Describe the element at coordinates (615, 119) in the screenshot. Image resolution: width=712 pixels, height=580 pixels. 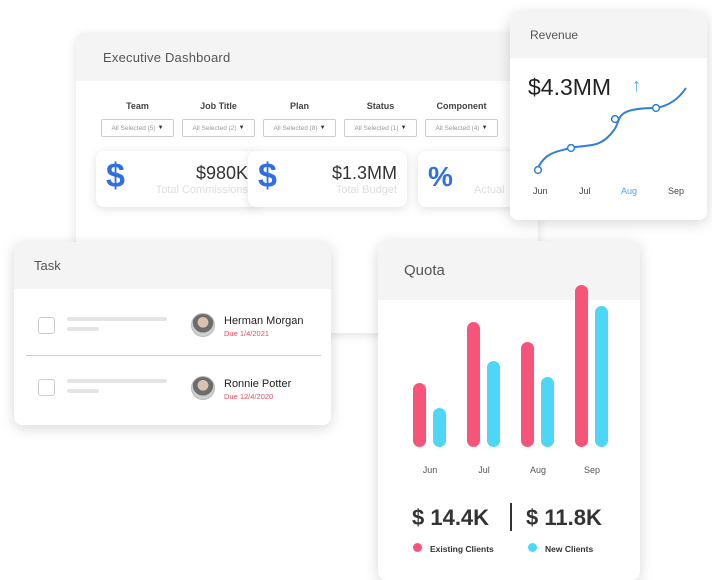
I see `revenue-point-aug` at that location.